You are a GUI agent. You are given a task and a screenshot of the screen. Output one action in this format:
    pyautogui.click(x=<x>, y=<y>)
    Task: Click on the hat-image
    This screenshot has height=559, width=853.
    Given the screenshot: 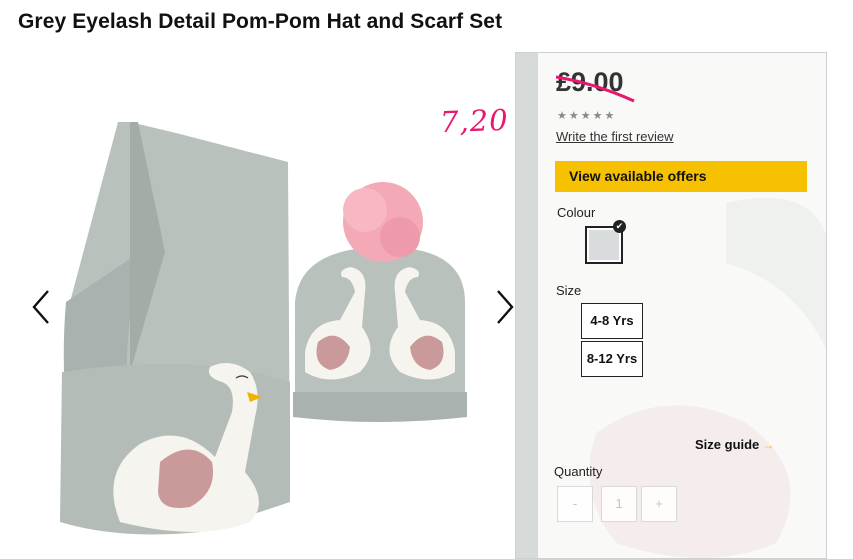 What is the action you would take?
    pyautogui.click(x=380, y=302)
    